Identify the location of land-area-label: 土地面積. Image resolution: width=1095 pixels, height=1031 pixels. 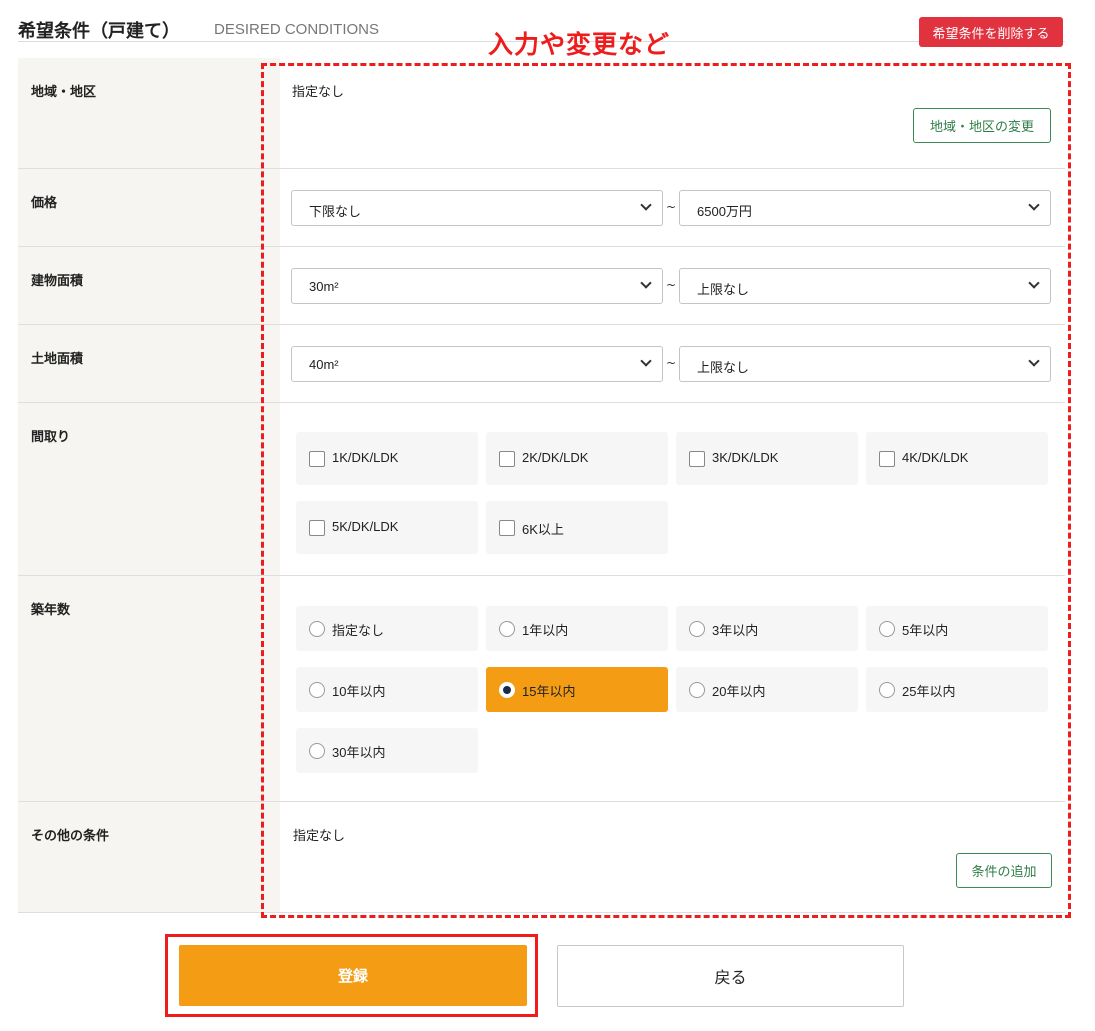
(57, 359).